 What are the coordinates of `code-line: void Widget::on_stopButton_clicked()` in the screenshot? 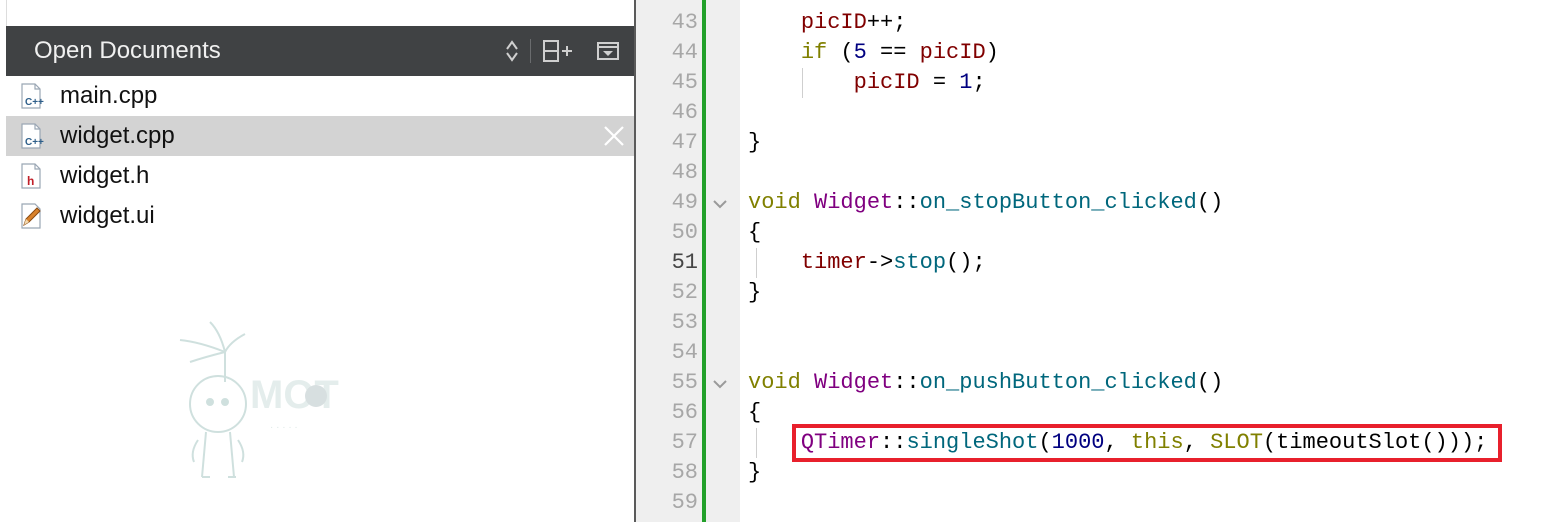 It's located at (985, 203).